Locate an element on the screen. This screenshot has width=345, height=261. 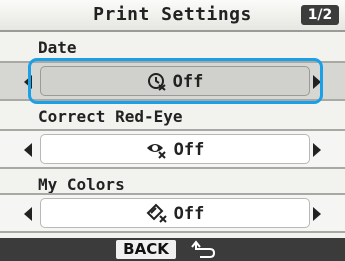
footer-bar: BACK is located at coordinates (172, 249).